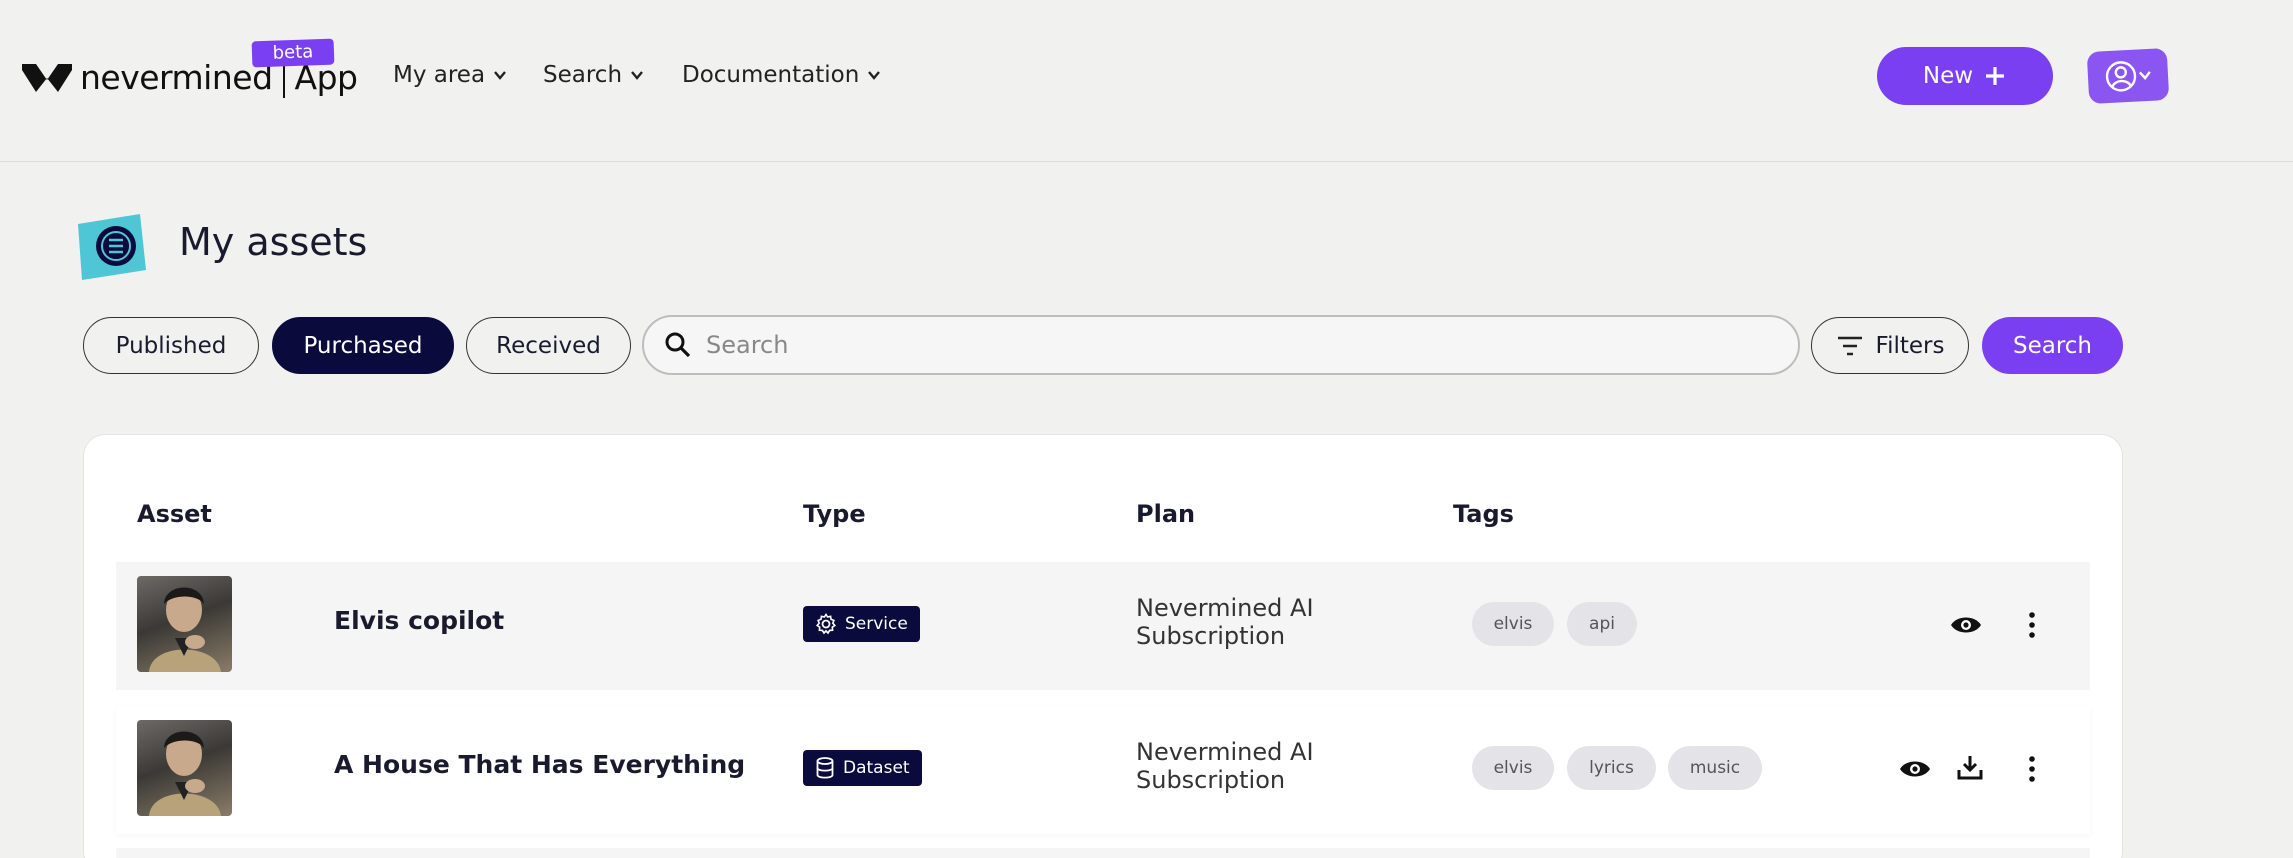 The width and height of the screenshot is (2293, 858). Describe the element at coordinates (678, 345) in the screenshot. I see `search-icon` at that location.